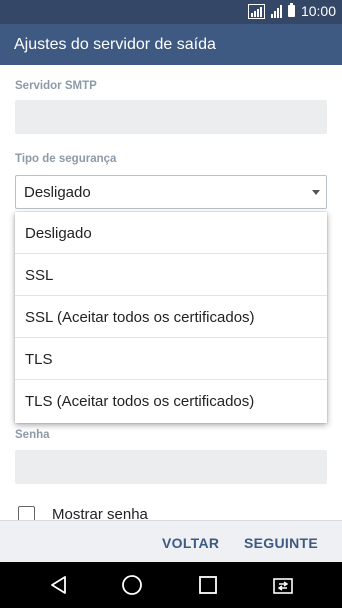 Image resolution: width=342 pixels, height=608 pixels. Describe the element at coordinates (171, 467) in the screenshot. I see `password-input` at that location.